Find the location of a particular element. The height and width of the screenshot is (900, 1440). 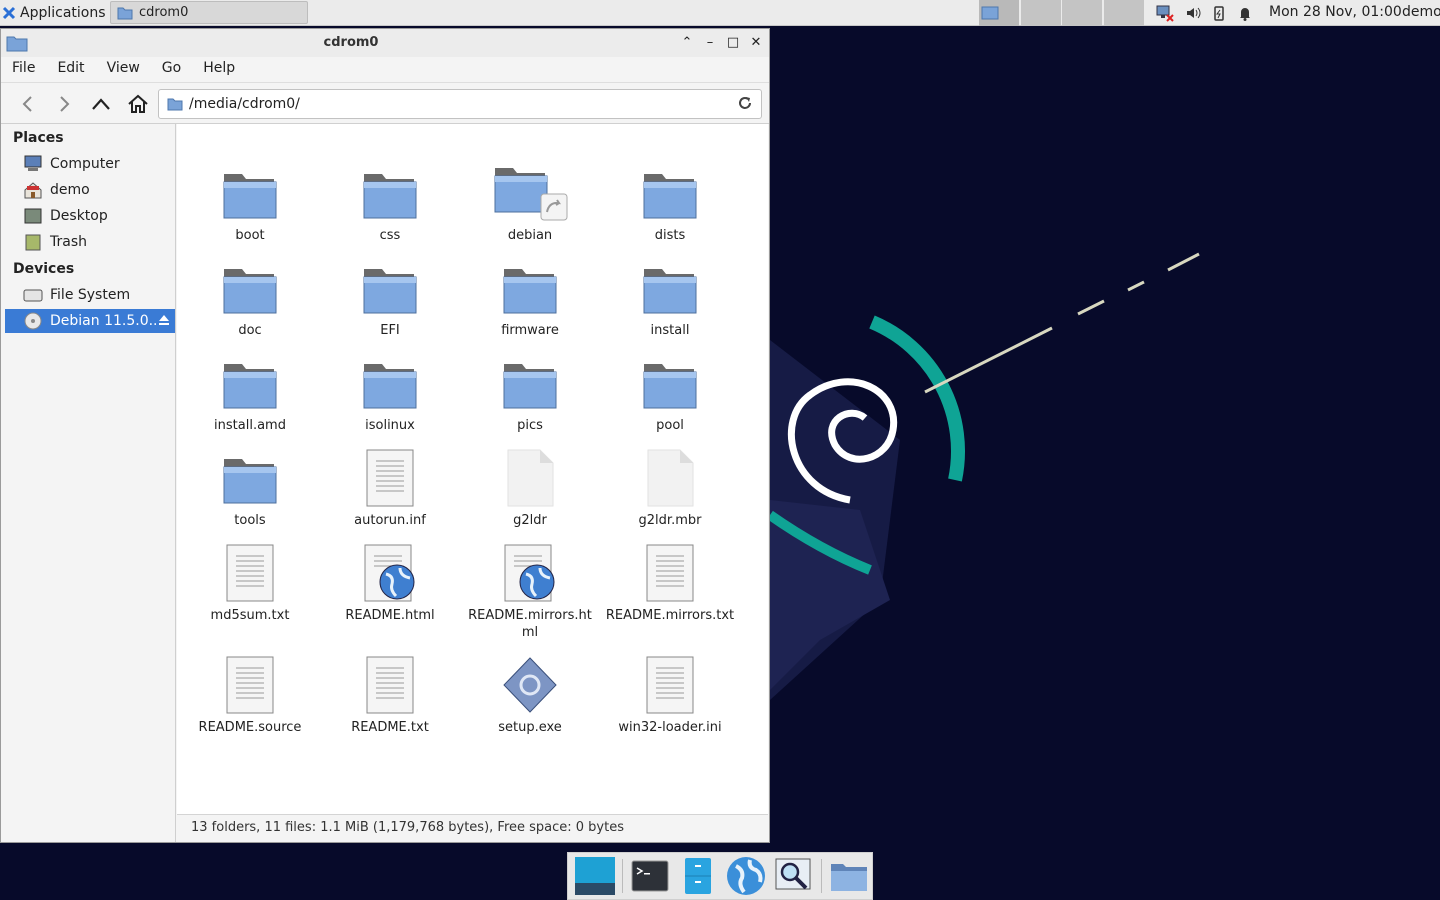

menu-file: File is located at coordinates (23, 69).